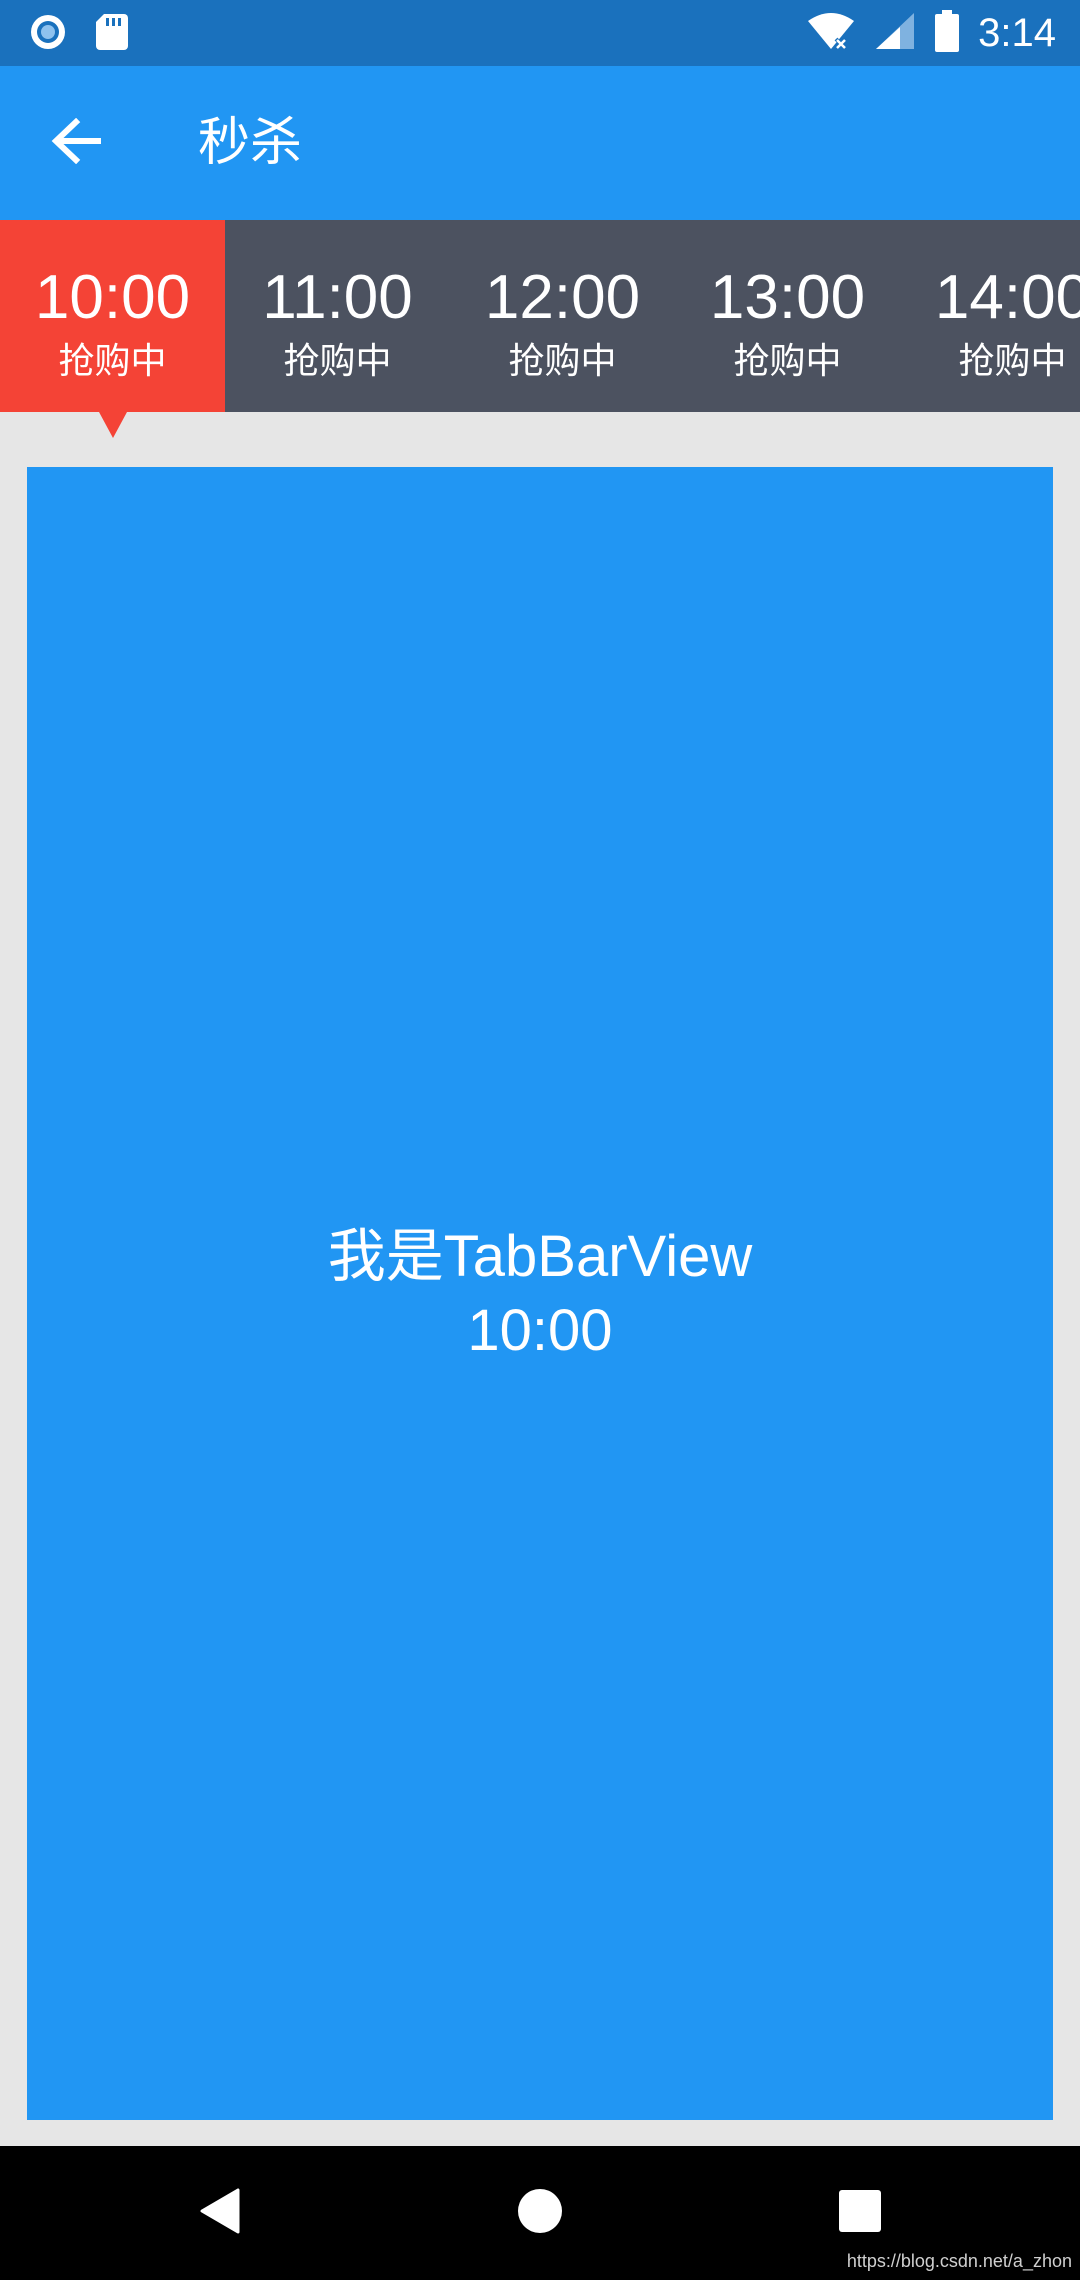 This screenshot has width=1080, height=2280. I want to click on active-tab-indicator, so click(113, 425).